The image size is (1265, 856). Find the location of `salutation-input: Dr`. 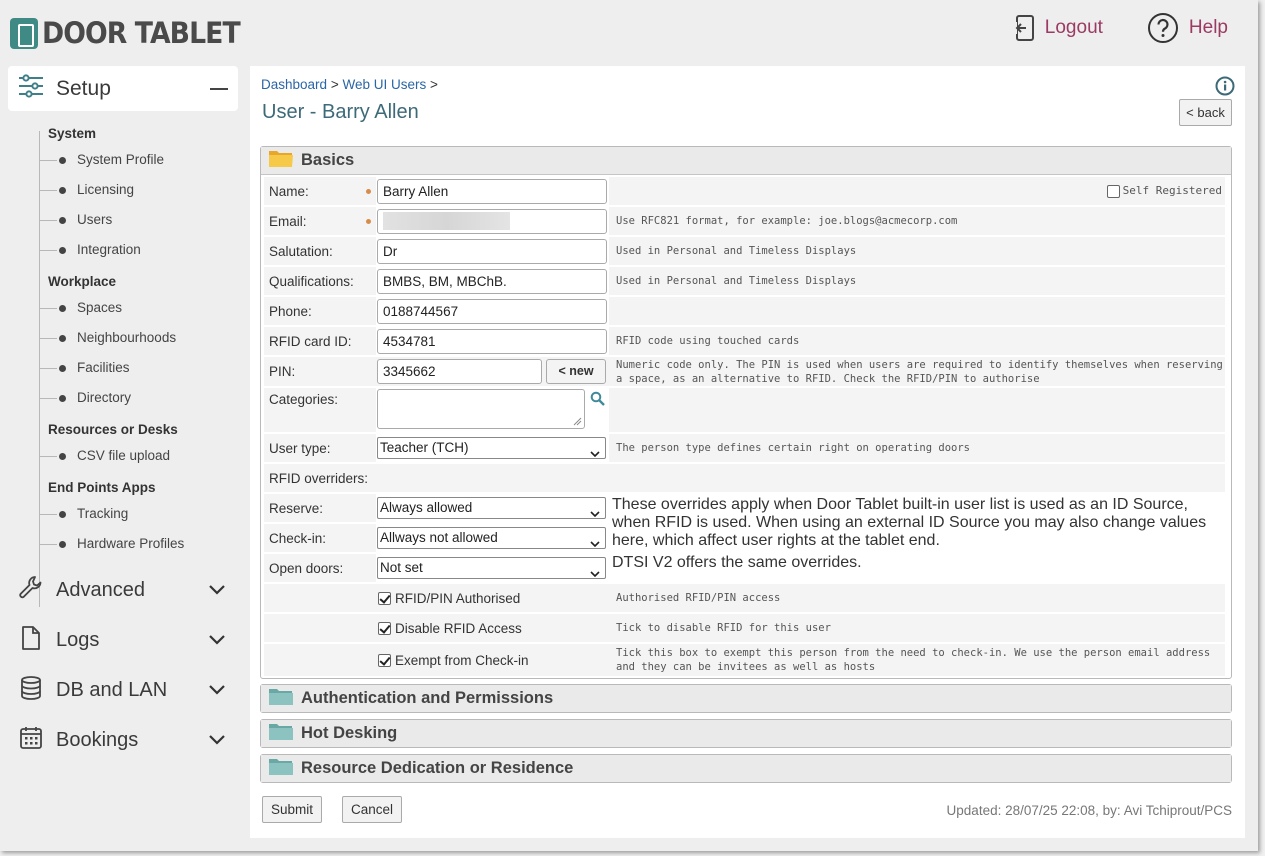

salutation-input: Dr is located at coordinates (492, 251).